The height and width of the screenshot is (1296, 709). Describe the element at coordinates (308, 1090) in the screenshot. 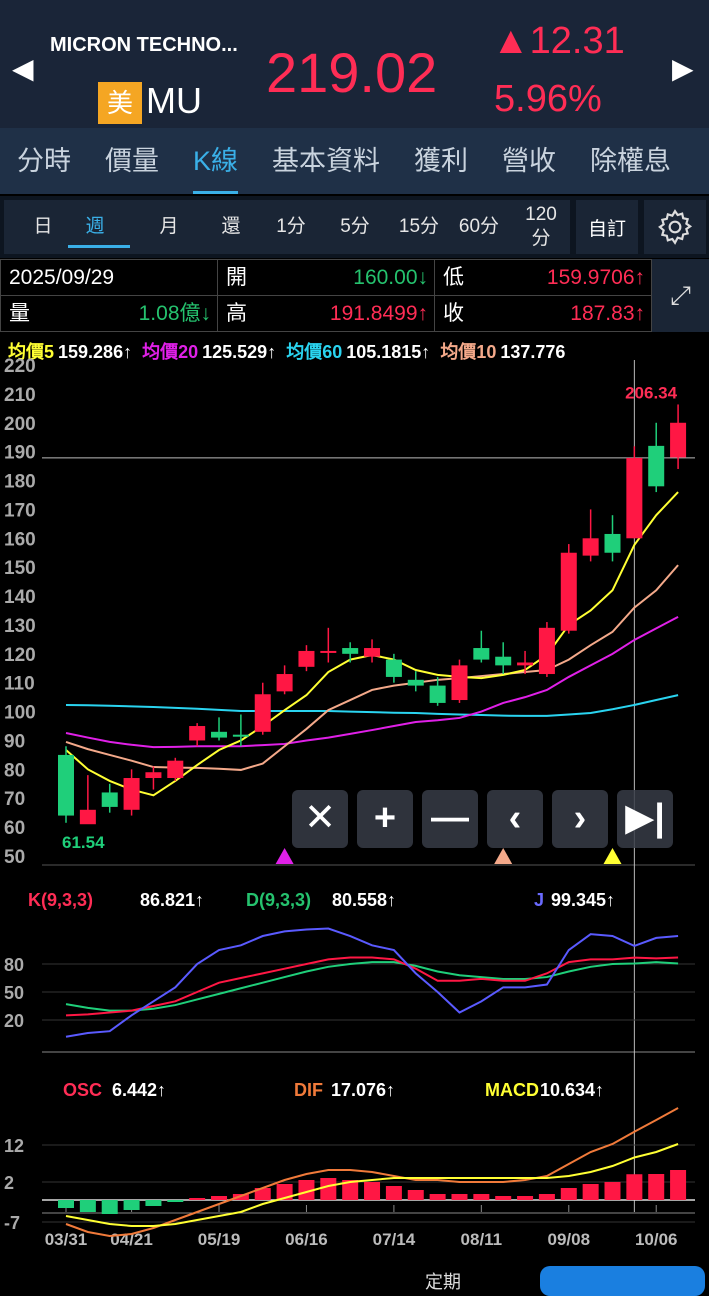

I see `dif-label: DIF` at that location.